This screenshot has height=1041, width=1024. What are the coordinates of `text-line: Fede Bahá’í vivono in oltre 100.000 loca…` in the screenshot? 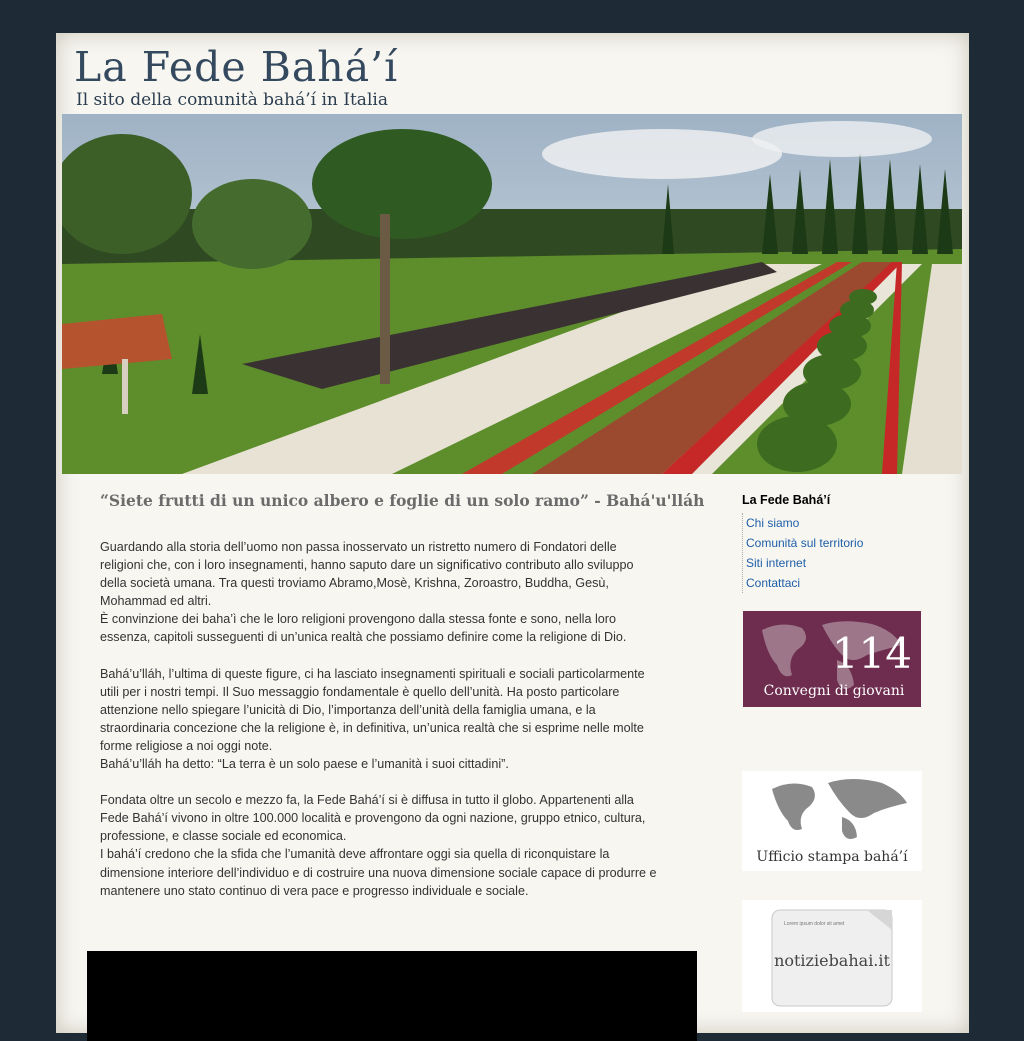 It's located at (373, 818).